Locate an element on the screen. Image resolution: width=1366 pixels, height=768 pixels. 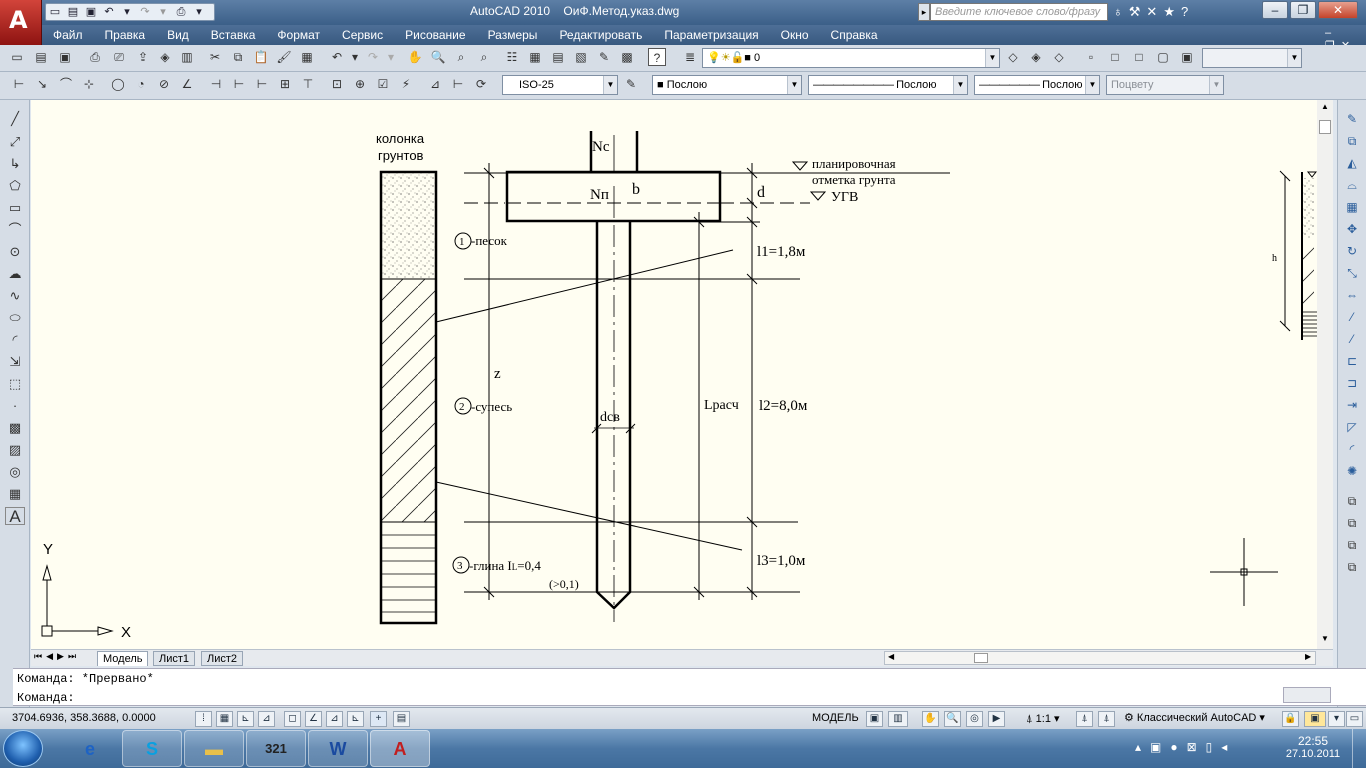
skype-icon: S is located at coordinates (152, 748).